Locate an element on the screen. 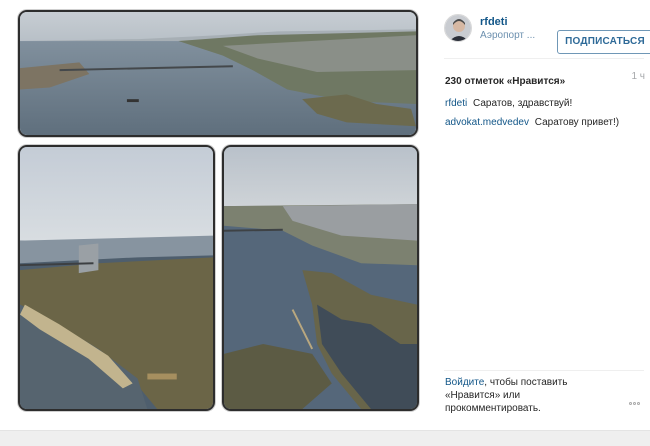 This screenshot has width=650, height=446. comment-item: rfdeti Саратов, здравствуй! is located at coordinates (545, 104).